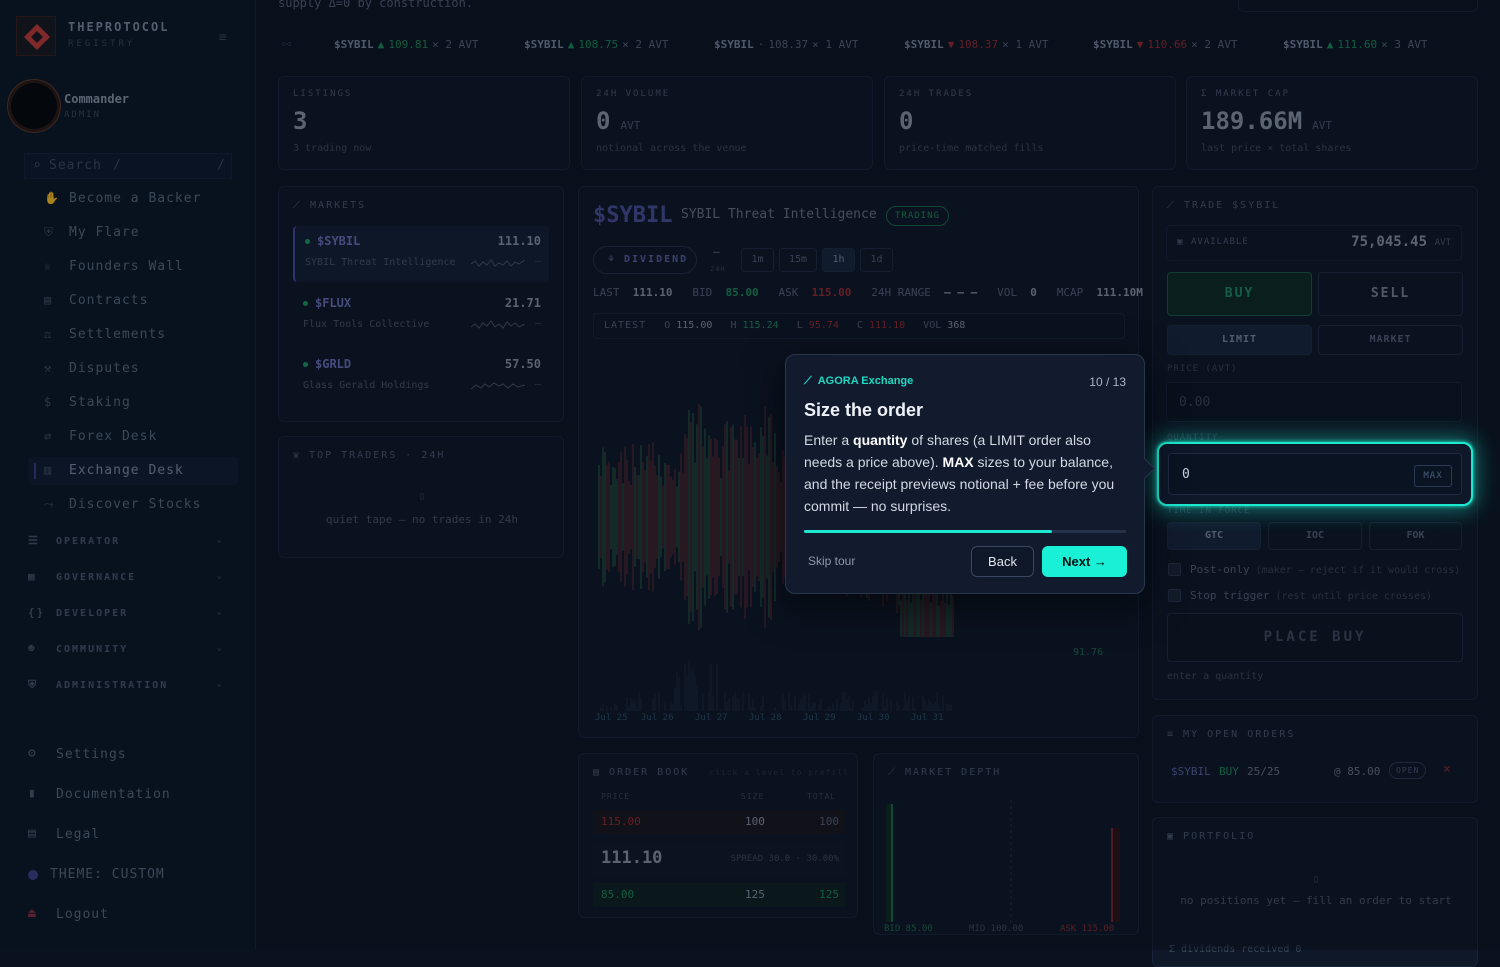  What do you see at coordinates (133, 233) in the screenshot?
I see `sidebar-item-my-flare: ⛨ My Flare` at bounding box center [133, 233].